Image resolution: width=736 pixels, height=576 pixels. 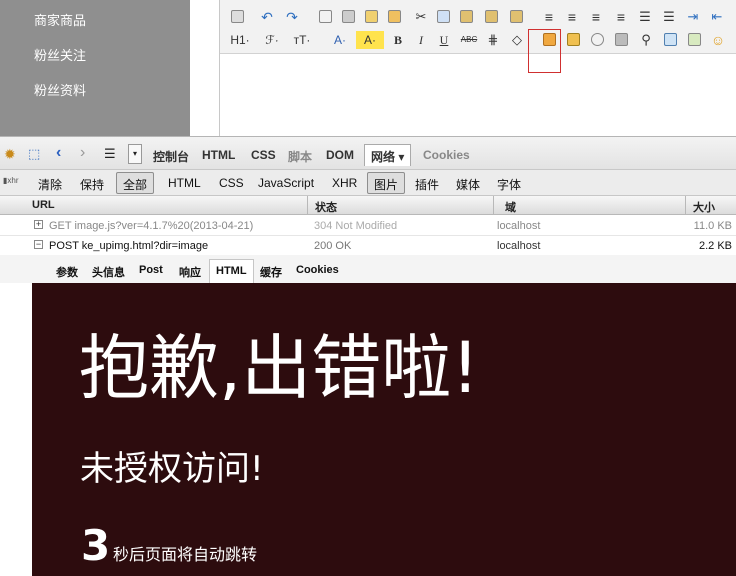 I want to click on align-center-icon: ≡, so click(x=572, y=17).